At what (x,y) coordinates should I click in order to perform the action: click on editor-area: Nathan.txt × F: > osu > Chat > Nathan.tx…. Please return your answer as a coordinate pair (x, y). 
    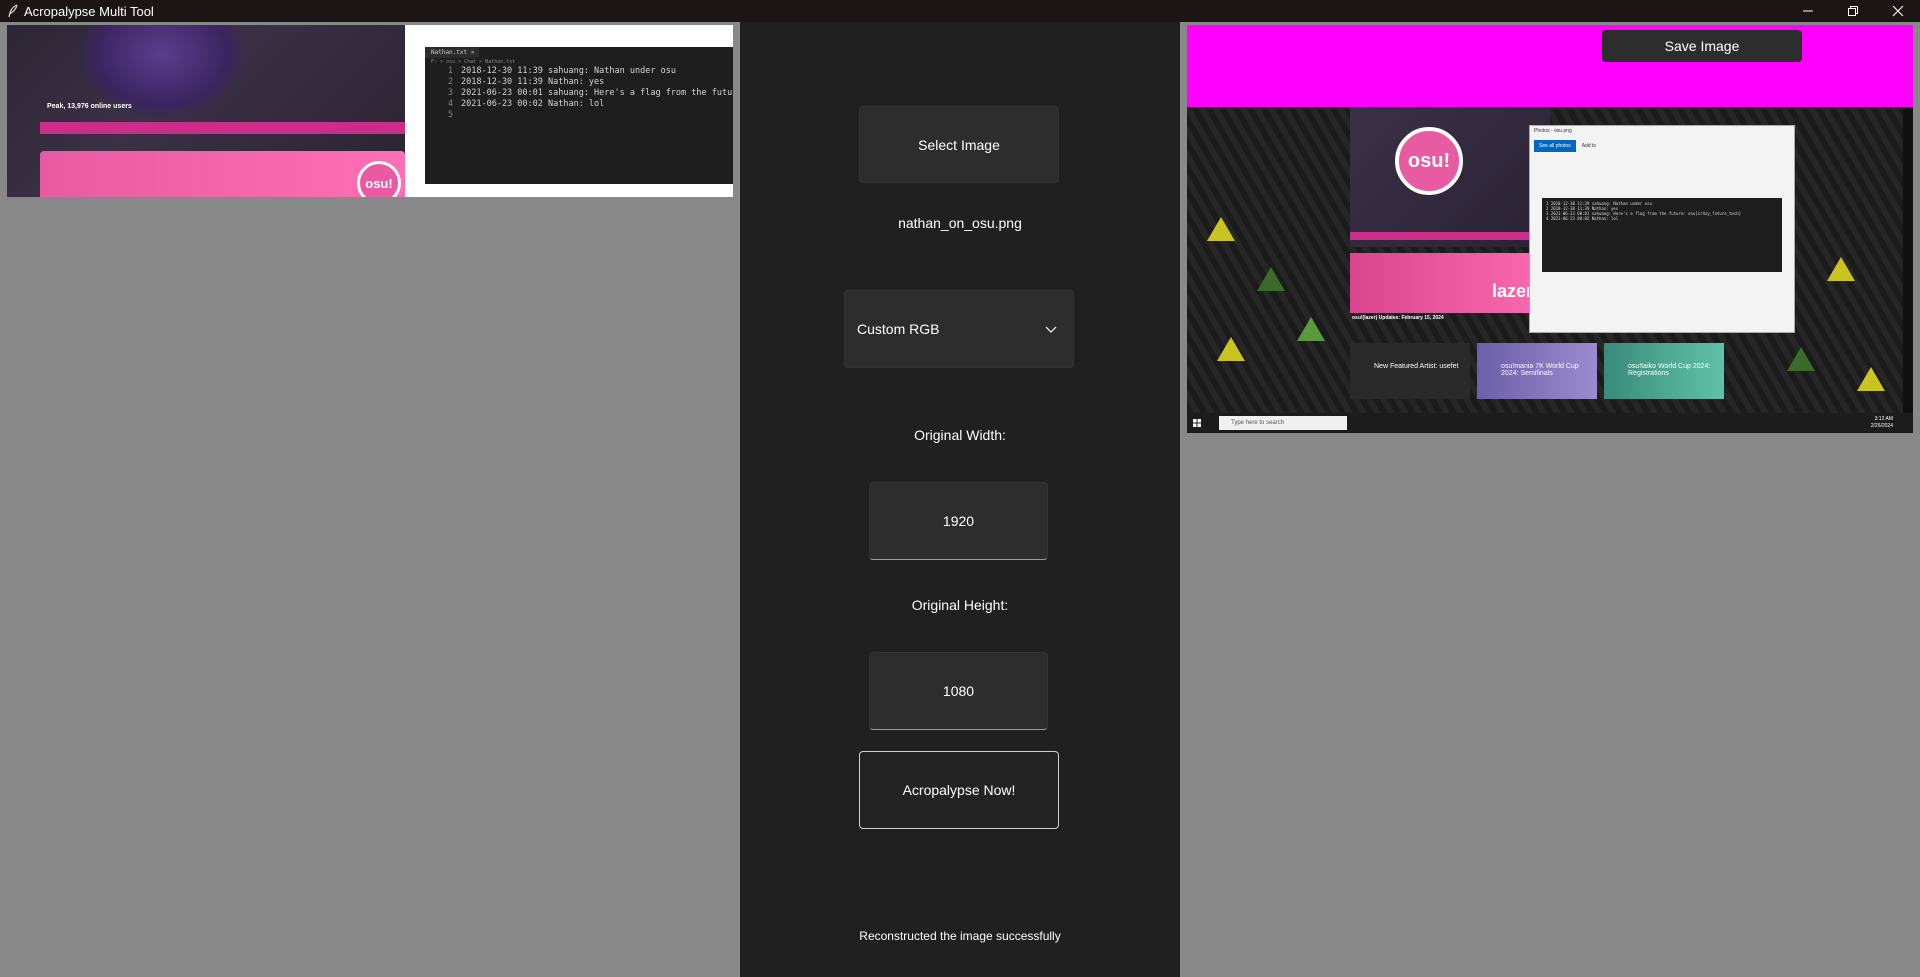
    Looking at the image, I should click on (569, 111).